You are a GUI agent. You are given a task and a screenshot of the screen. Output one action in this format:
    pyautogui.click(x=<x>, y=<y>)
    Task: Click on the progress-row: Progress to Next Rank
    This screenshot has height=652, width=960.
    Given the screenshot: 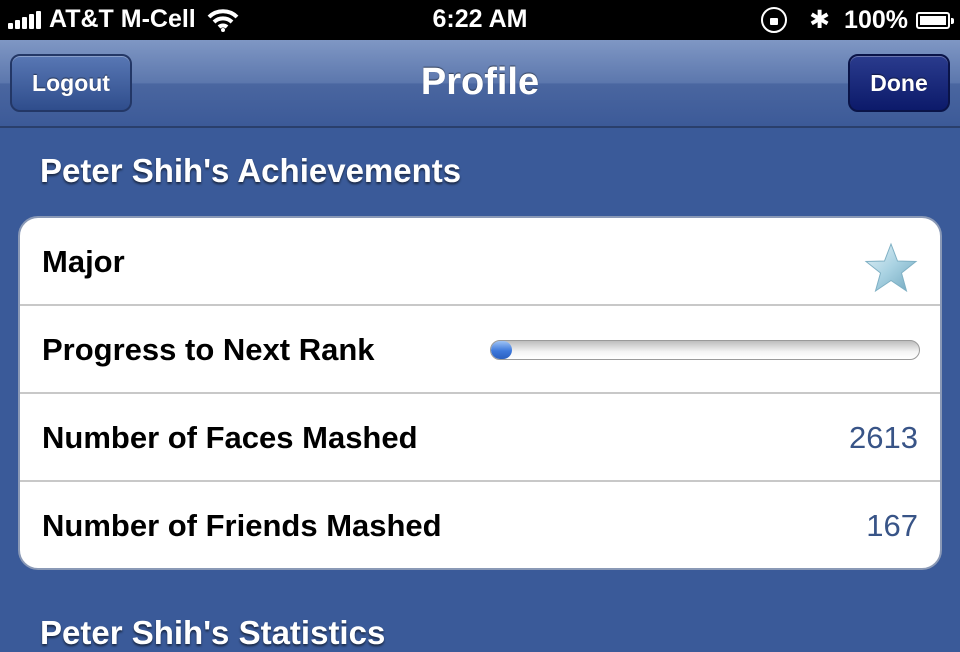 What is the action you would take?
    pyautogui.click(x=480, y=350)
    